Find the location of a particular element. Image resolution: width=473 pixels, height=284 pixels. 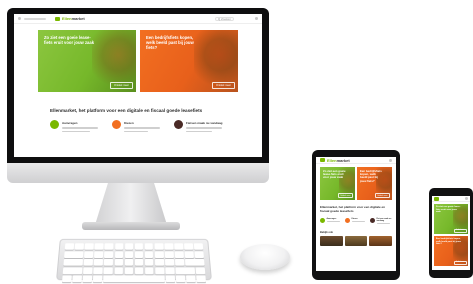

monitor-foot is located at coordinates (131, 226).